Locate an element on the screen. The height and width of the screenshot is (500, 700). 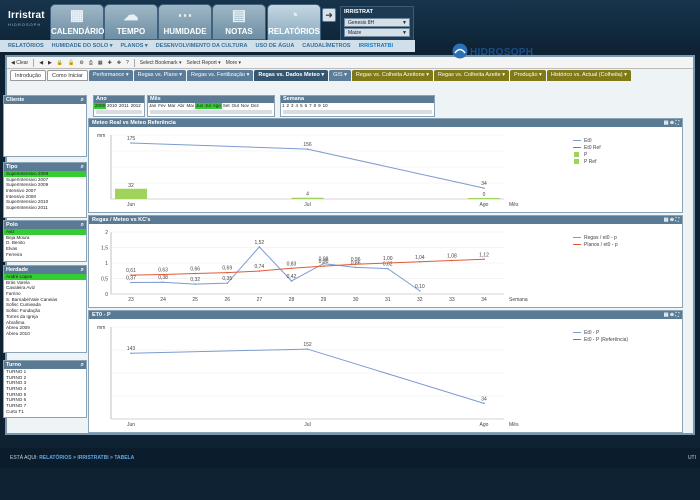
nav-tab-label: RELATÓRIOS is located at coordinates (294, 31).